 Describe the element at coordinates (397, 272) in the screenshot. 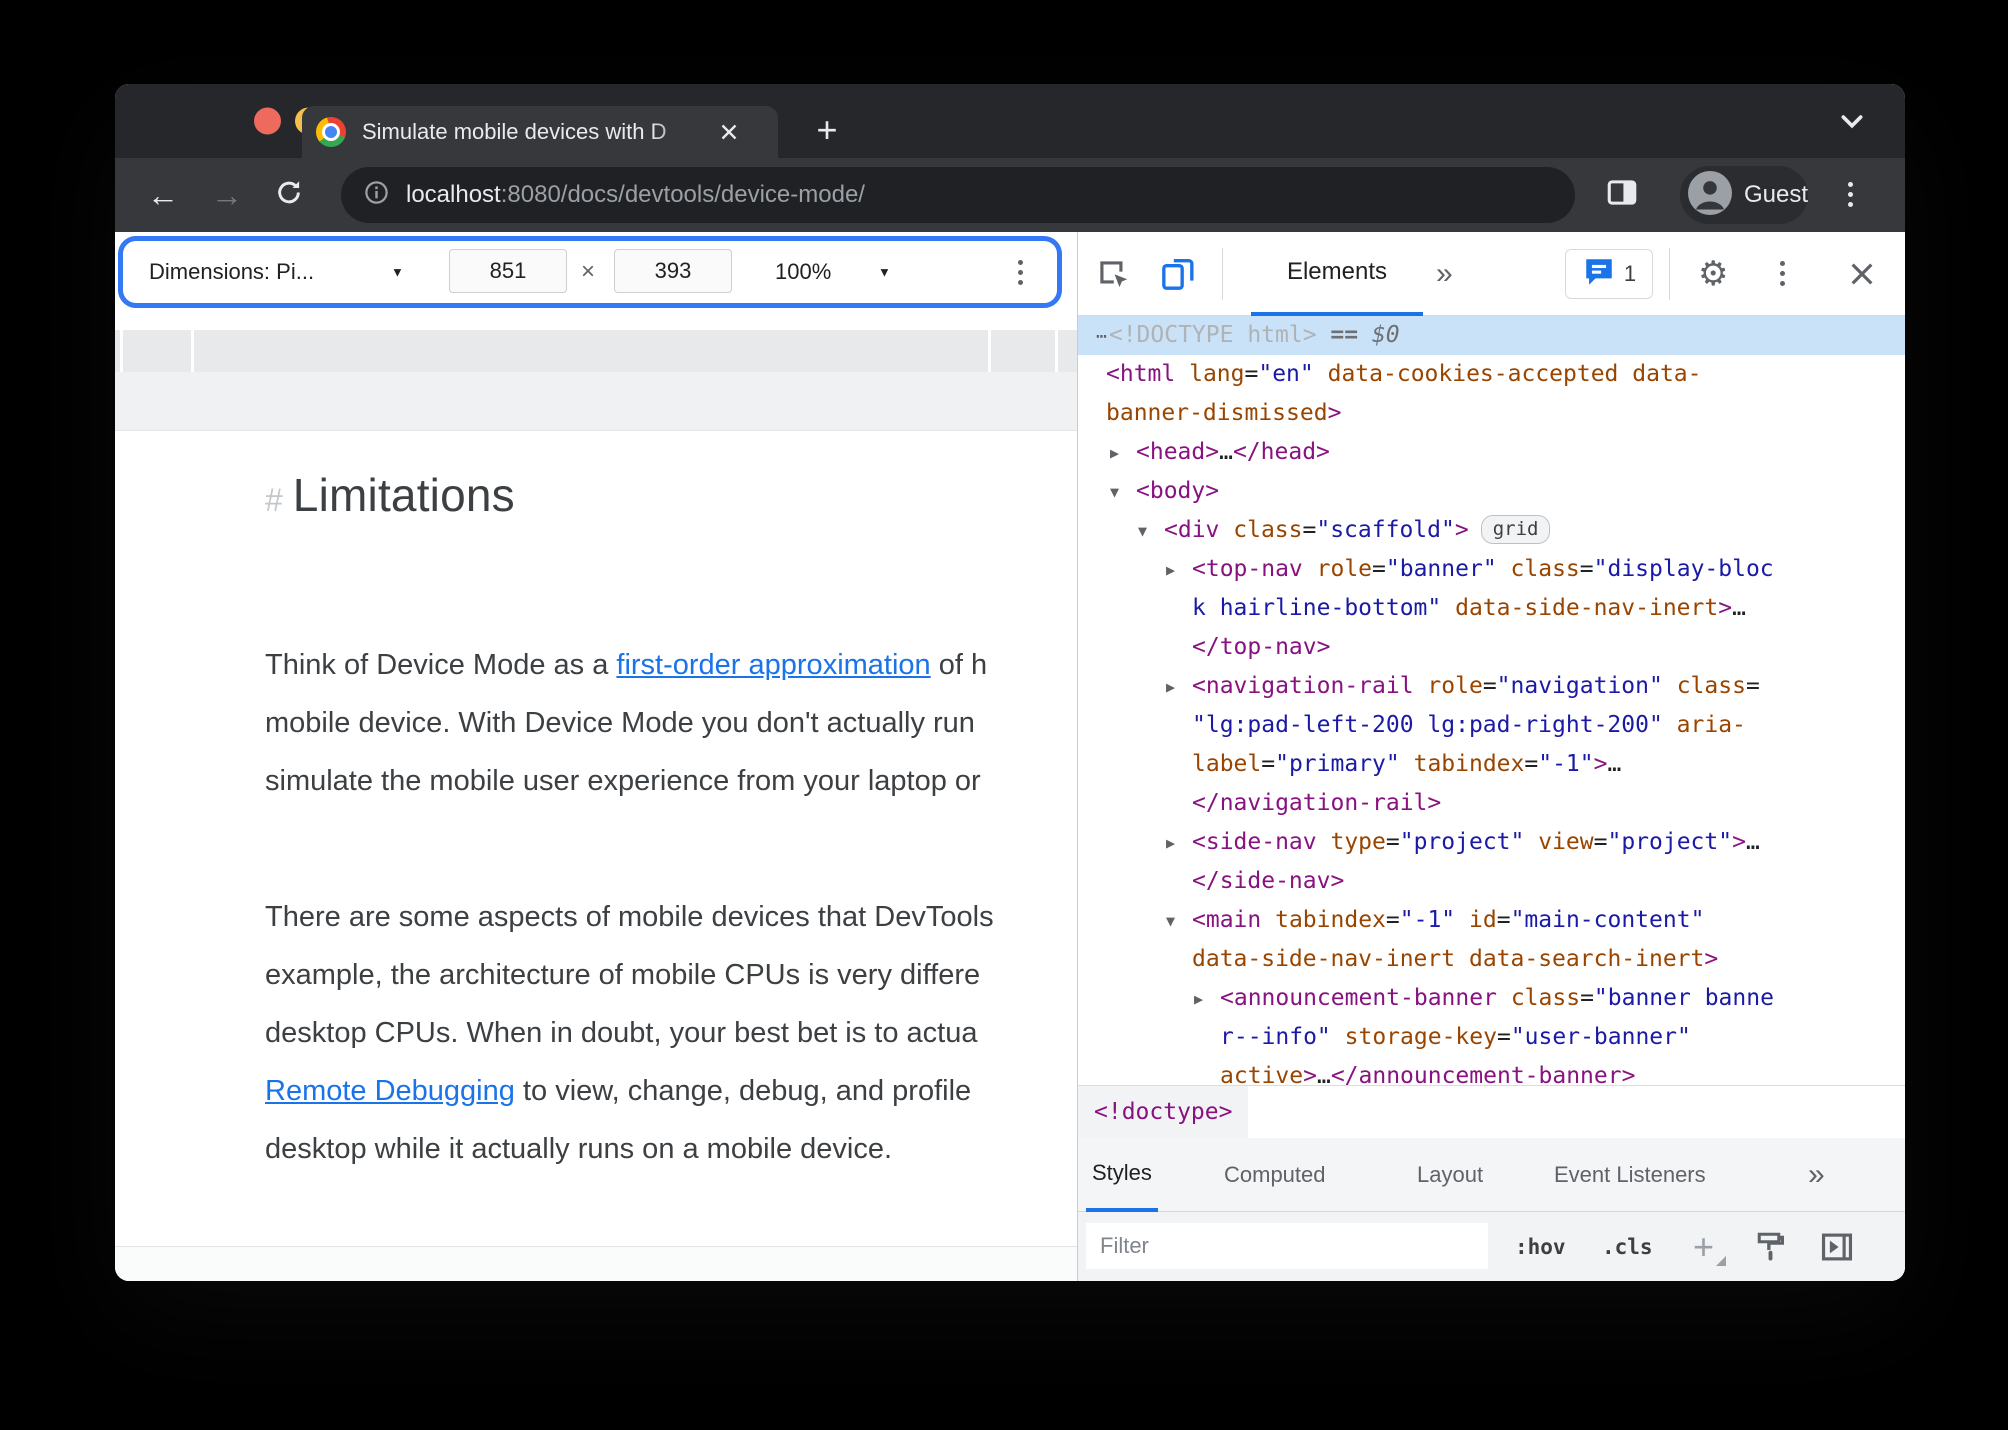

I see `dimensions-caret-icon: ▼` at that location.